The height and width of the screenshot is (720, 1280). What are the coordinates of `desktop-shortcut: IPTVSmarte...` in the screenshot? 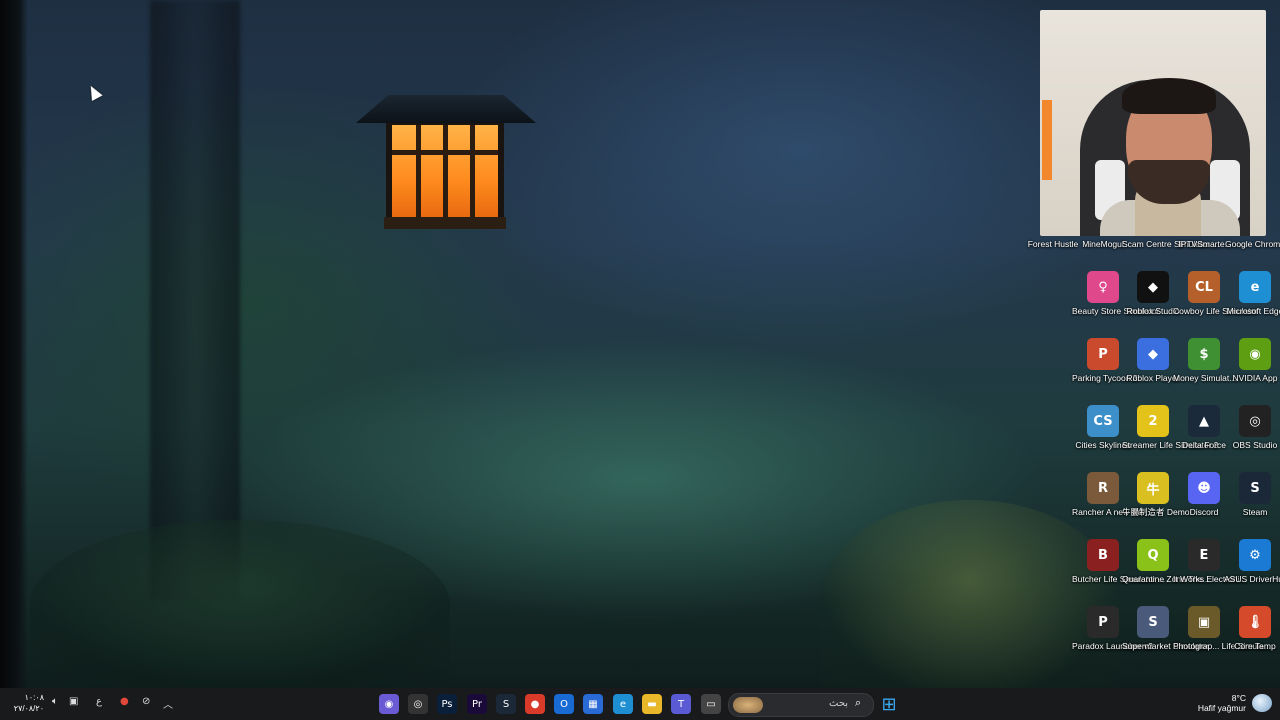 It's located at (1204, 244).